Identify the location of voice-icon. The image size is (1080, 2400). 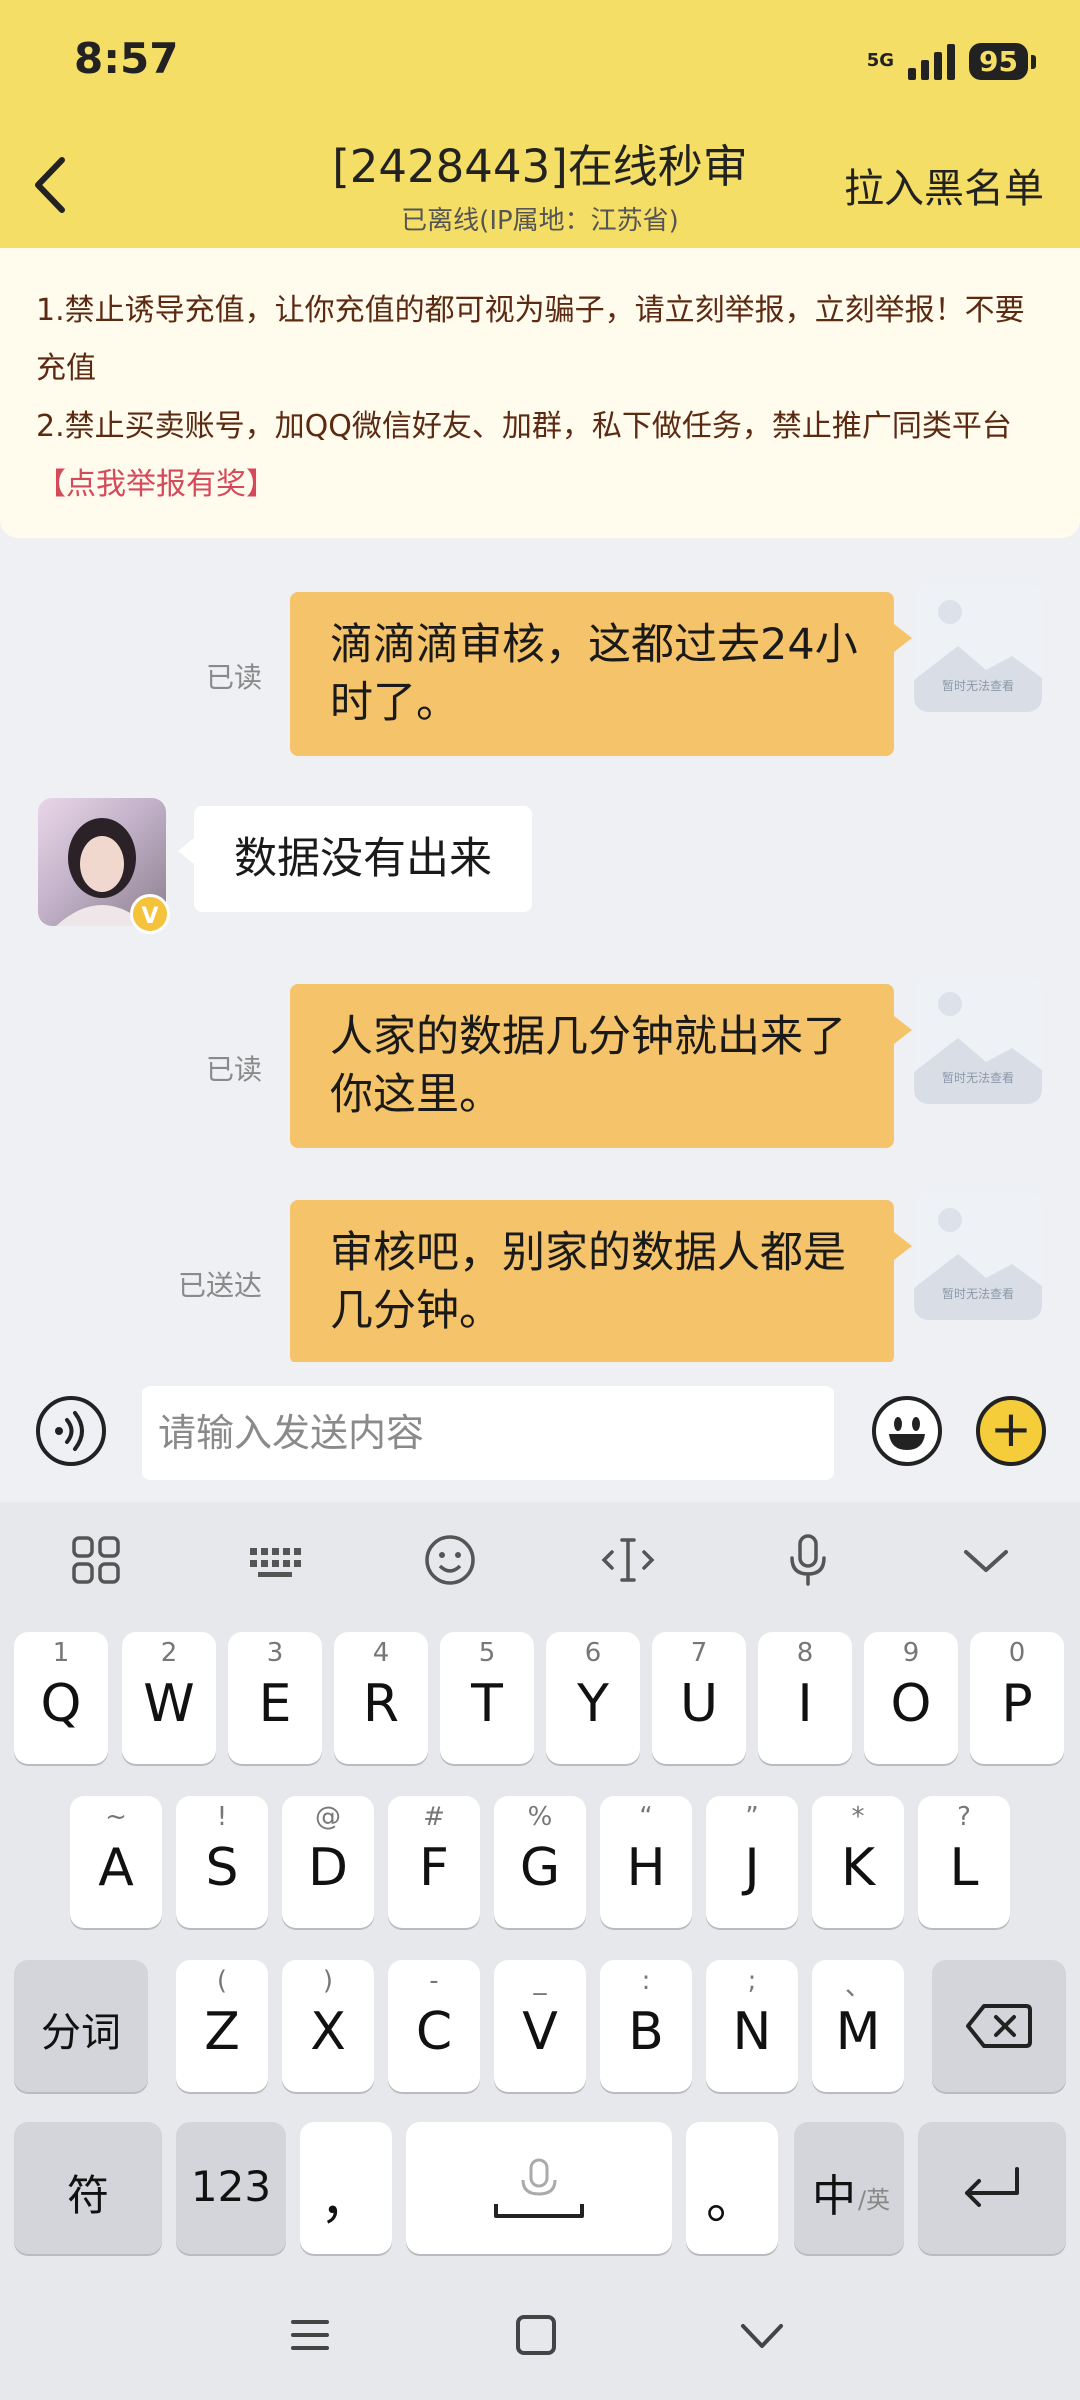
(69, 1431).